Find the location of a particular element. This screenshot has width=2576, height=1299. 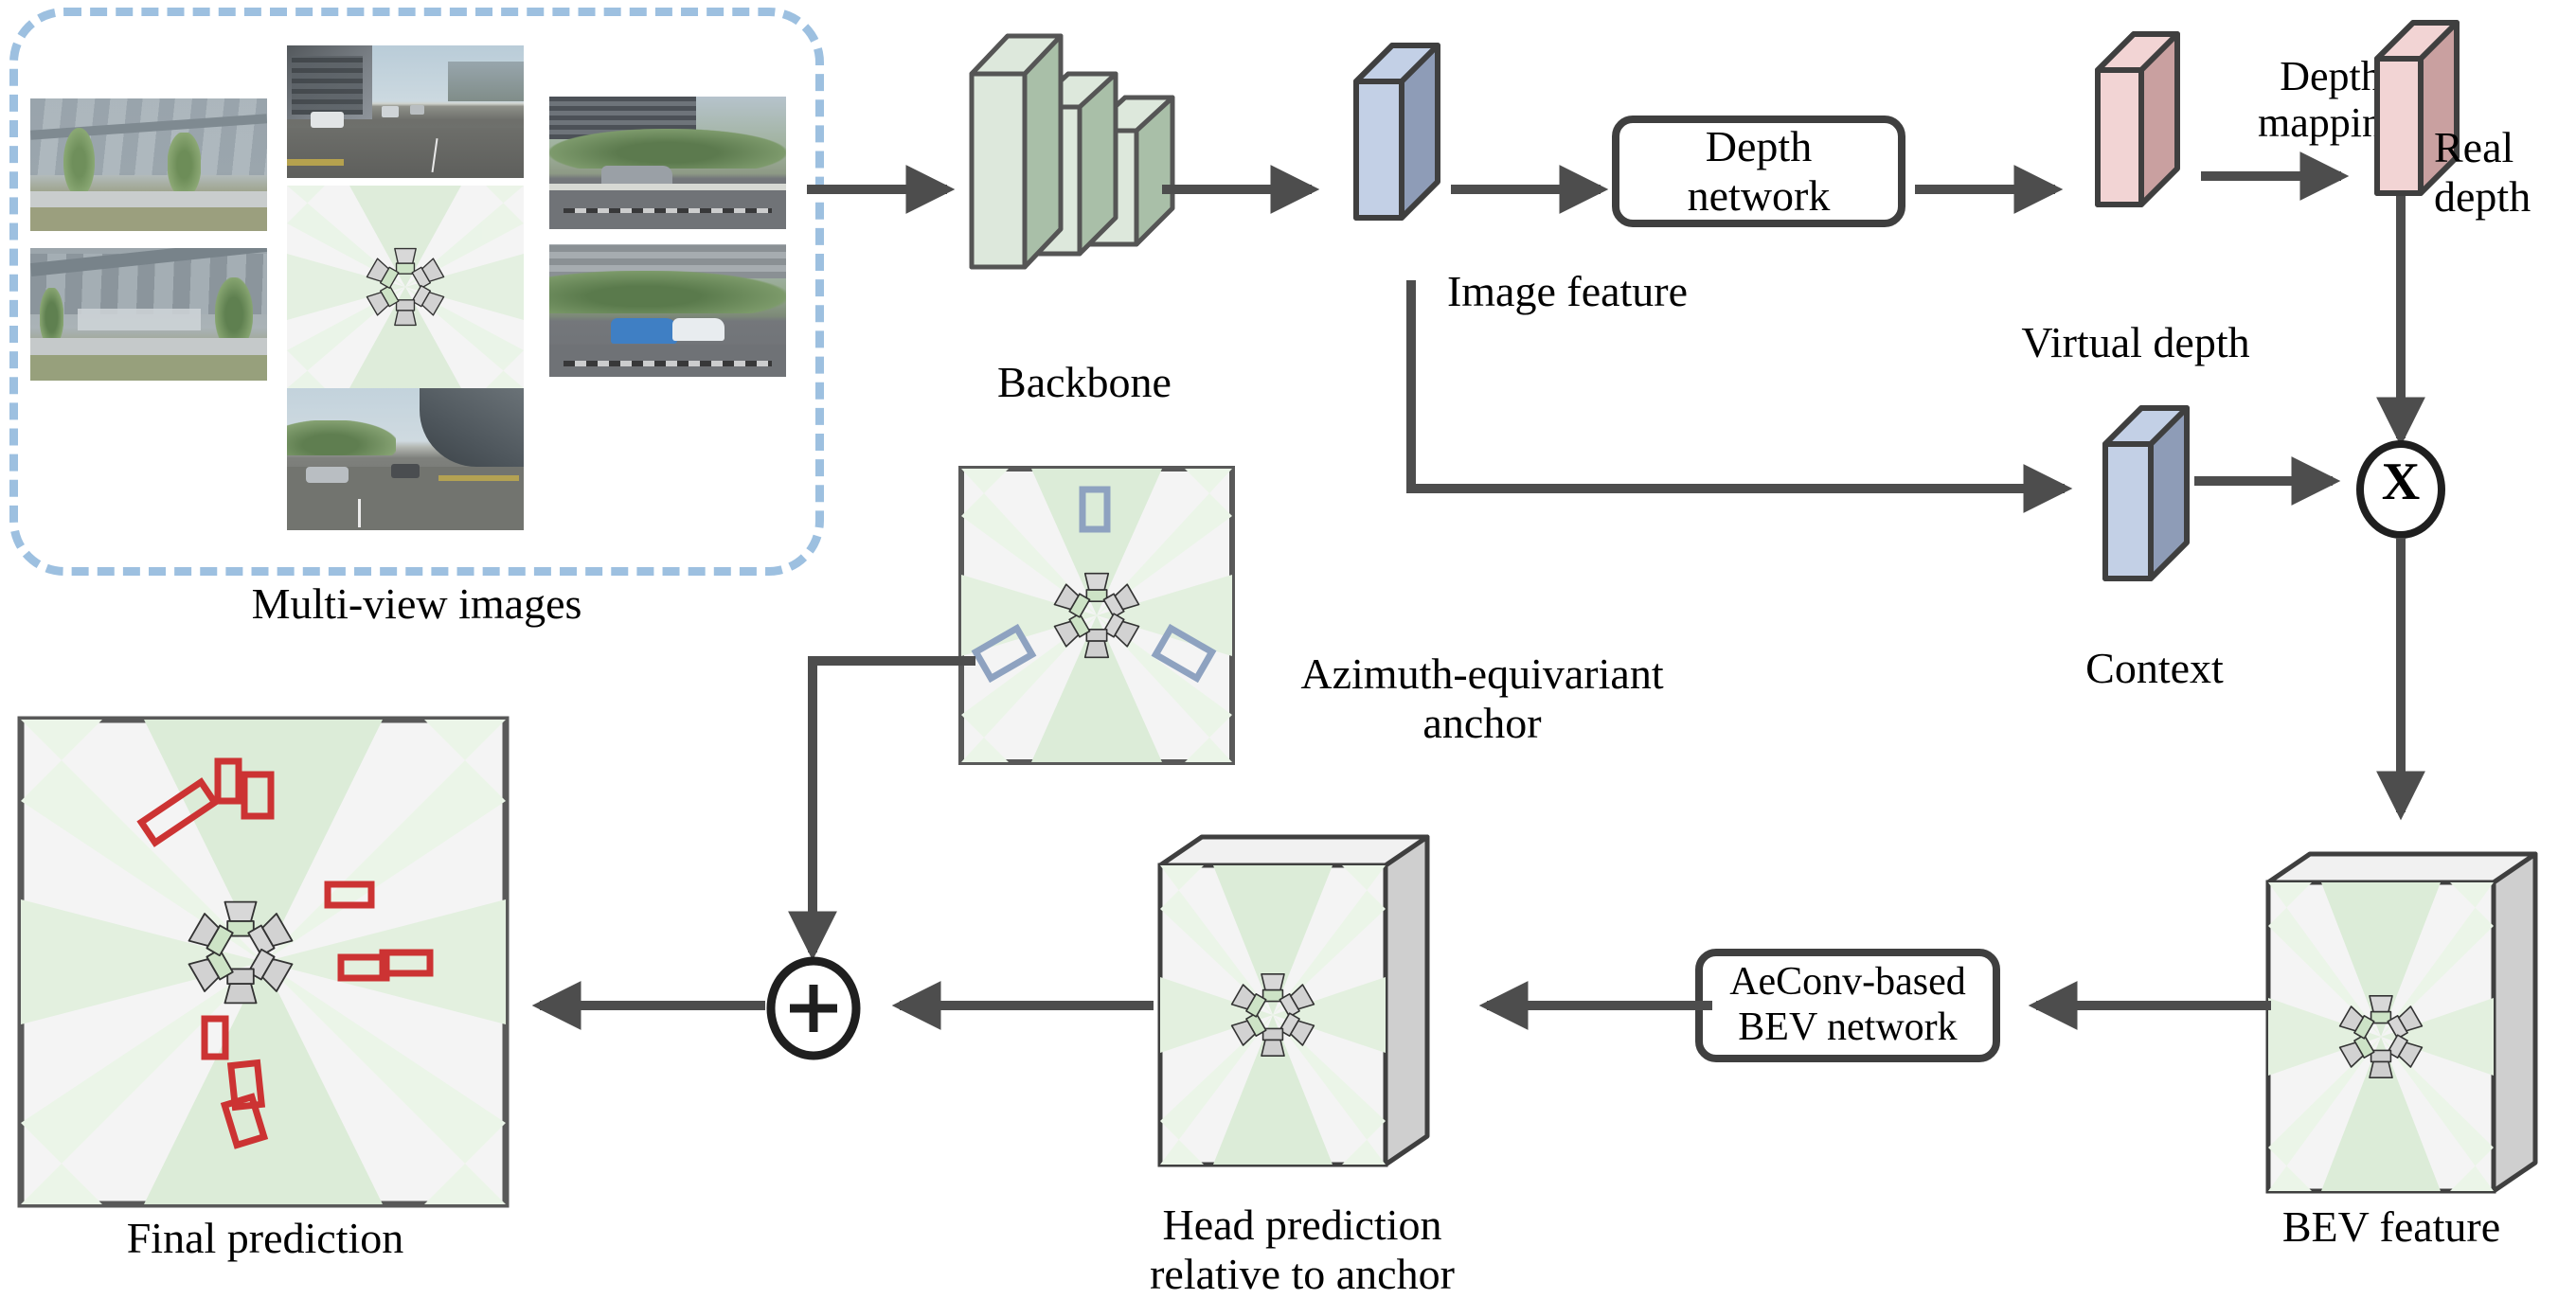

backbone-stack is located at coordinates (1072, 151).